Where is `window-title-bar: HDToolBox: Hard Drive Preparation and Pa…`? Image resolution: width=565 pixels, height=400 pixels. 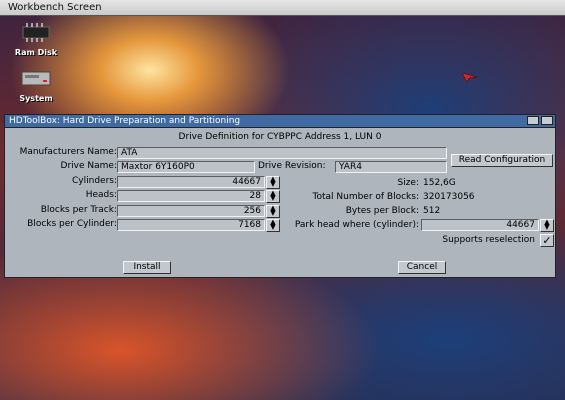 window-title-bar: HDToolBox: Hard Drive Preparation and Pa… is located at coordinates (280, 121).